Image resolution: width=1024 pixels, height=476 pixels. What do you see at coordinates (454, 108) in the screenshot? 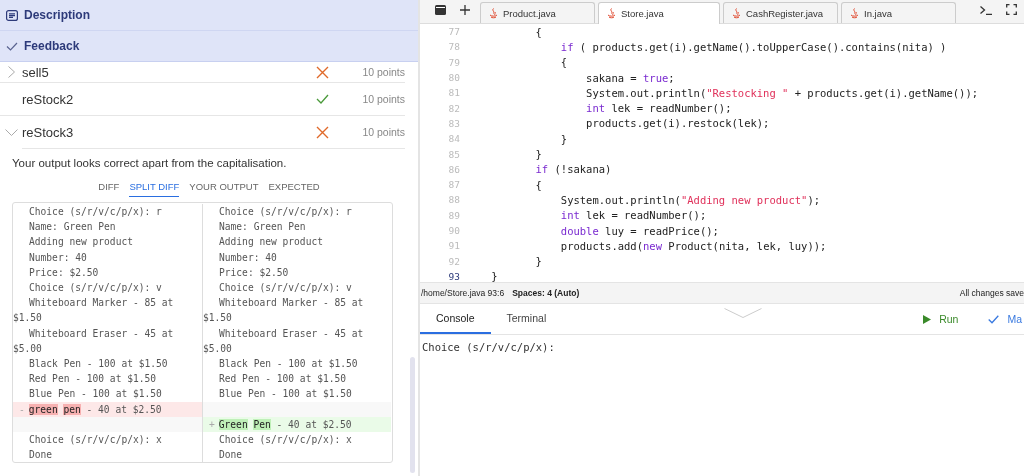
I see `line-number: 82` at bounding box center [454, 108].